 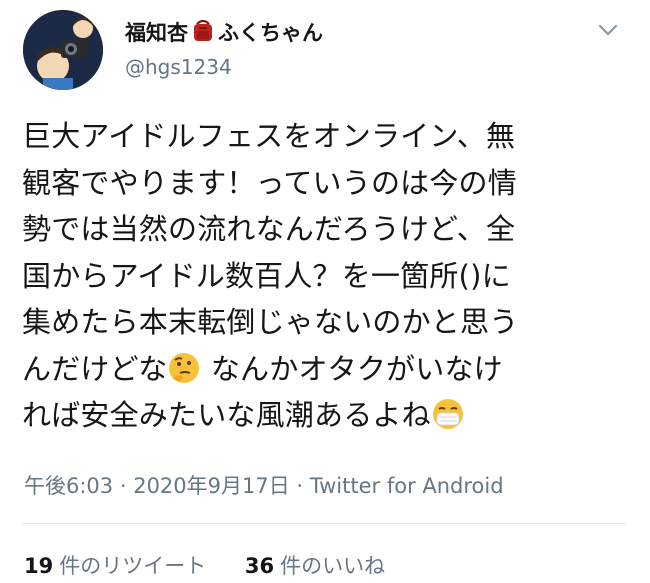 I want to click on display-name-part1: 福知杏, so click(x=156, y=33).